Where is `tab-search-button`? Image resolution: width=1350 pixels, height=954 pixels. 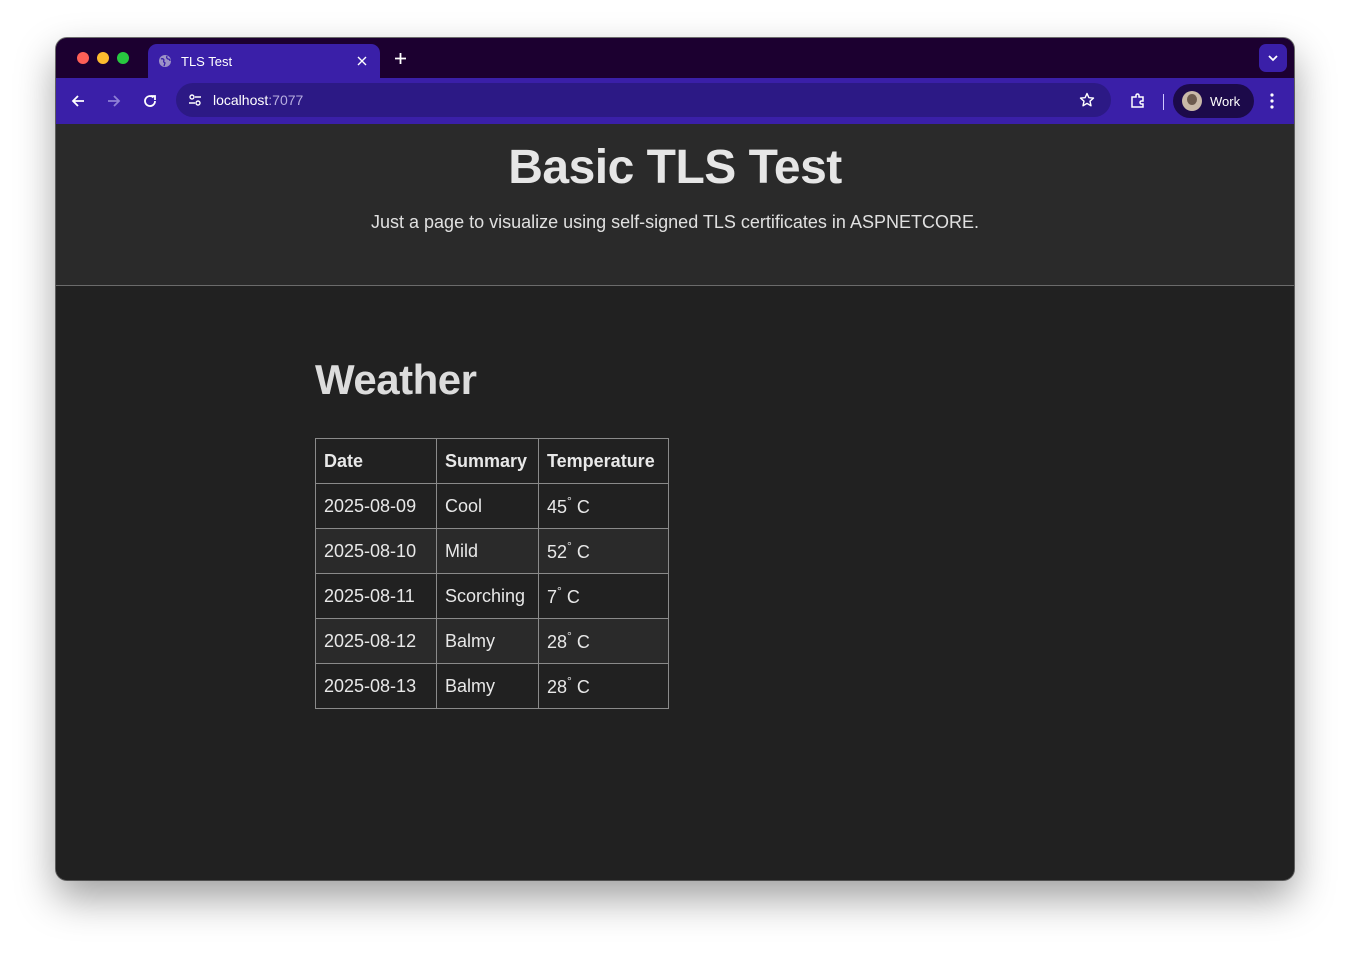
tab-search-button is located at coordinates (1273, 58).